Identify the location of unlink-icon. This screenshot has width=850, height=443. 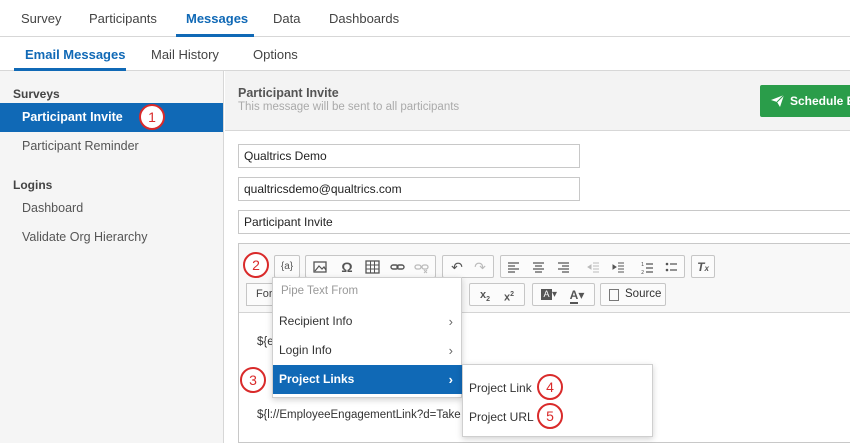
(421, 267).